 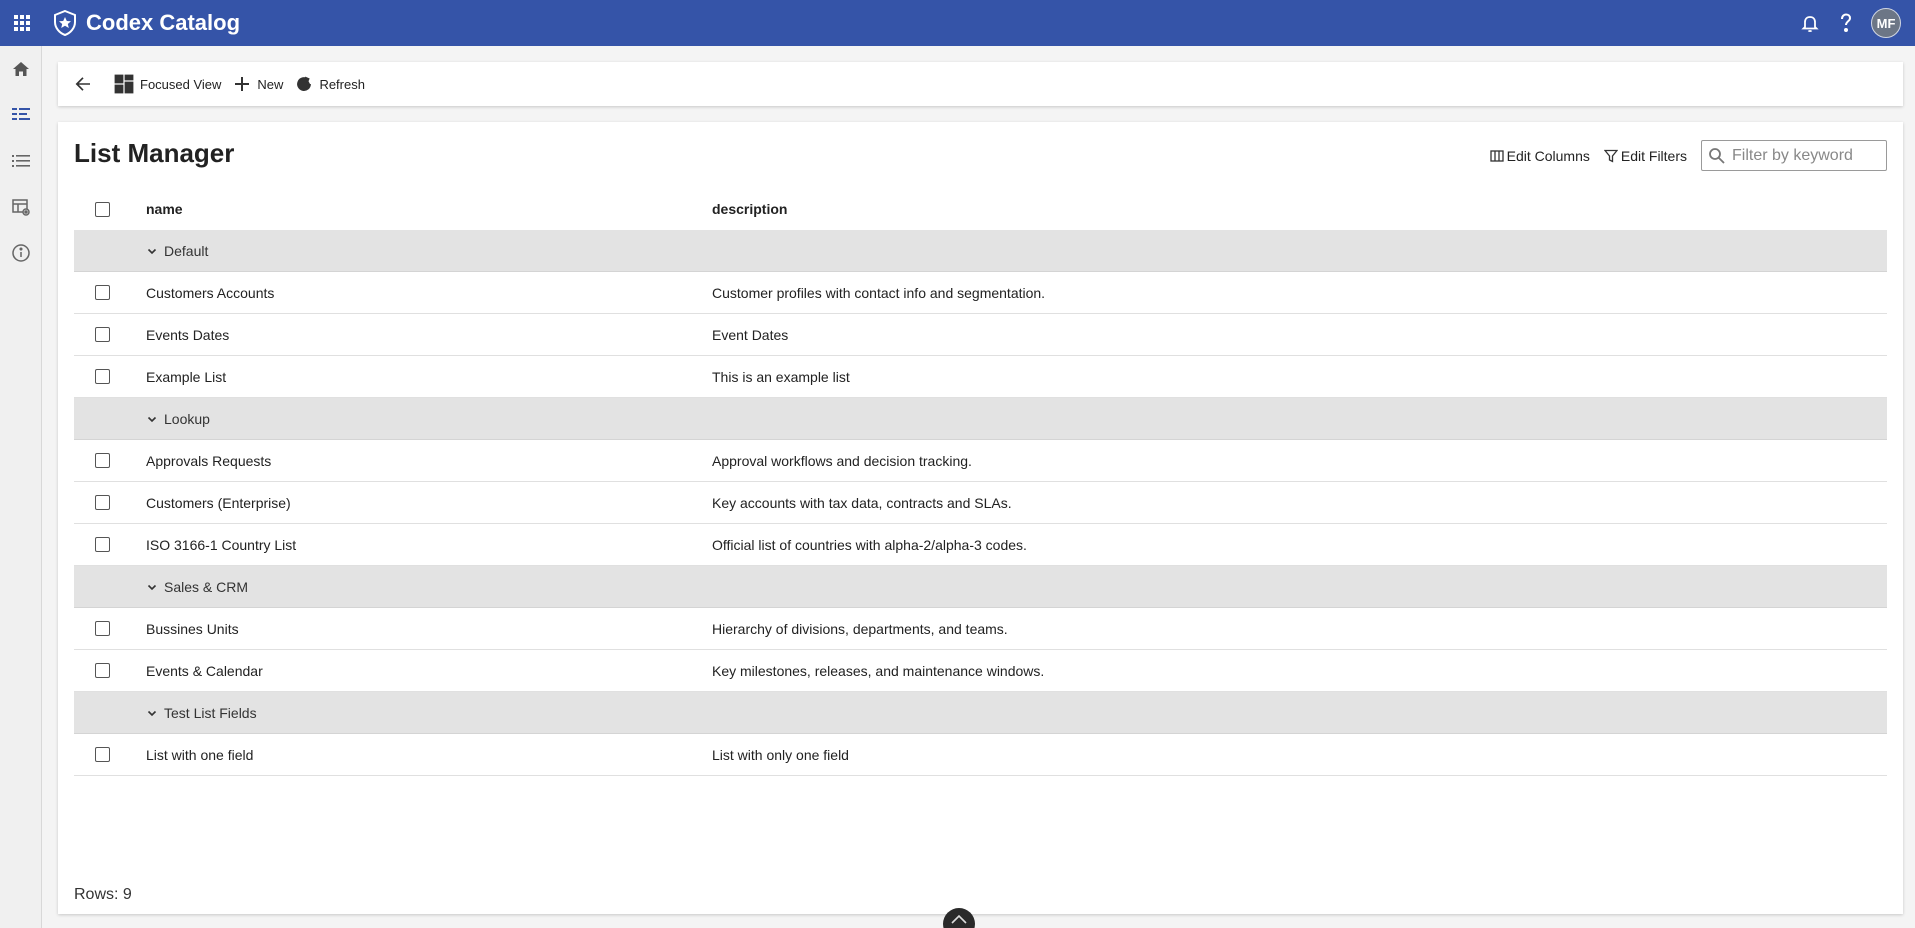 What do you see at coordinates (103, 894) in the screenshot?
I see `rows-count: Rows: 9` at bounding box center [103, 894].